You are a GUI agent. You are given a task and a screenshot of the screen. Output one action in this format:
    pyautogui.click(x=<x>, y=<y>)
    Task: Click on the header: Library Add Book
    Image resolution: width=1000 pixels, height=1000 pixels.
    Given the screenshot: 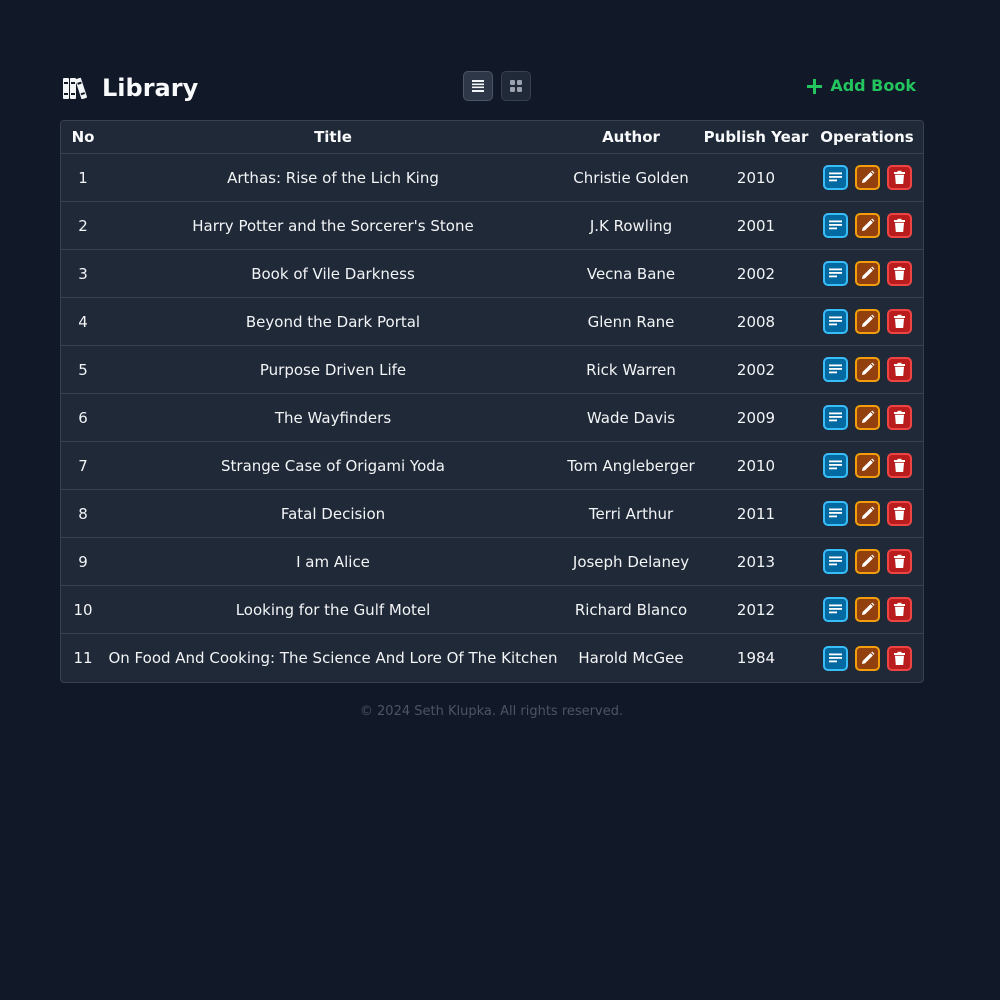 What is the action you would take?
    pyautogui.click(x=491, y=88)
    